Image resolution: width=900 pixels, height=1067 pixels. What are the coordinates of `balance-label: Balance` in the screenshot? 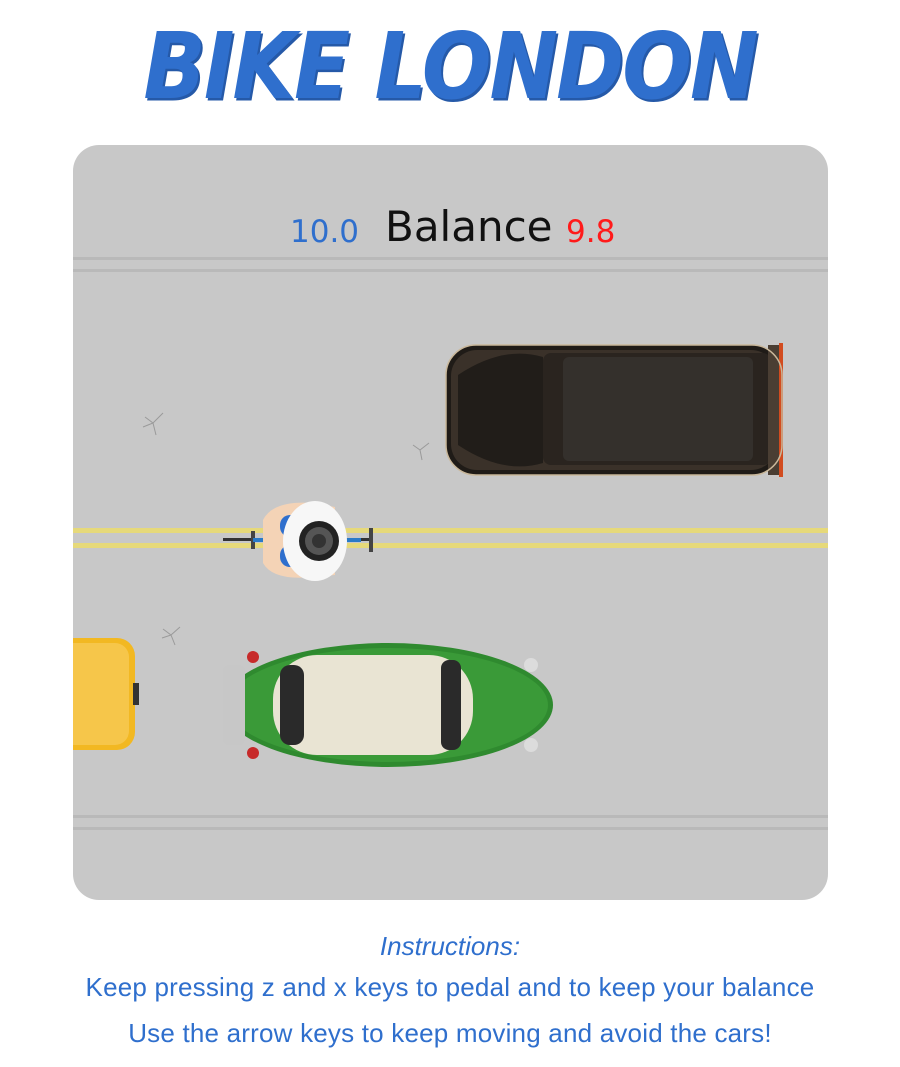 It's located at (469, 226).